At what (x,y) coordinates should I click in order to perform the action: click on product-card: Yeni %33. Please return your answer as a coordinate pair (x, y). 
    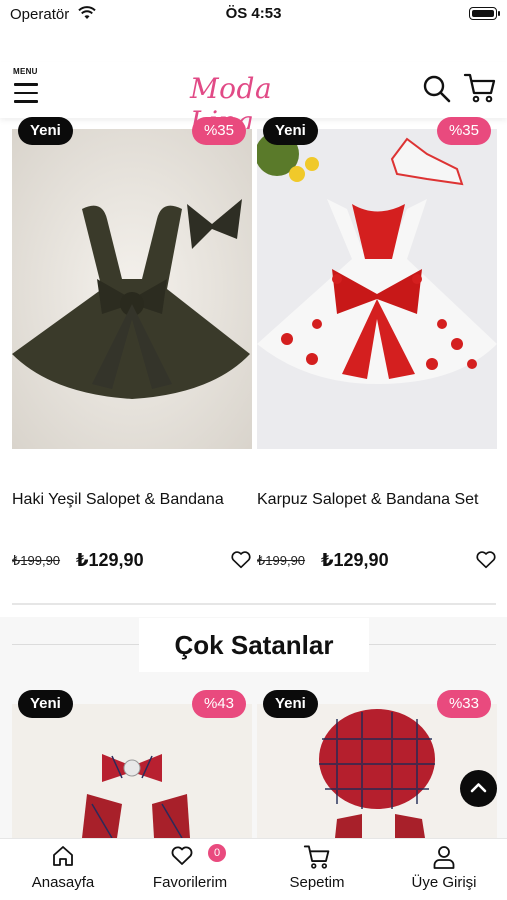
    Looking at the image, I should click on (377, 764).